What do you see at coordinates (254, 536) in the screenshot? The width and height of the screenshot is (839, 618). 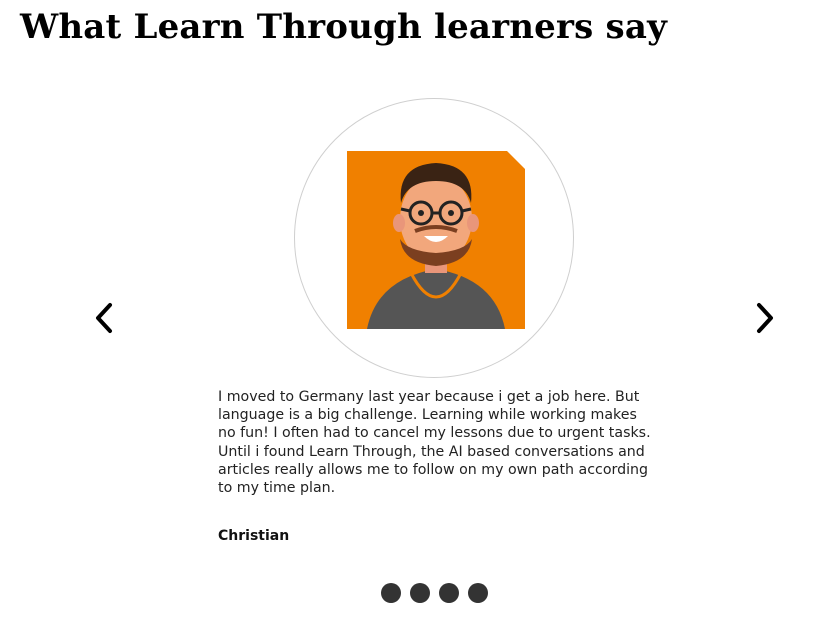 I see `testimonial-author: Christian` at bounding box center [254, 536].